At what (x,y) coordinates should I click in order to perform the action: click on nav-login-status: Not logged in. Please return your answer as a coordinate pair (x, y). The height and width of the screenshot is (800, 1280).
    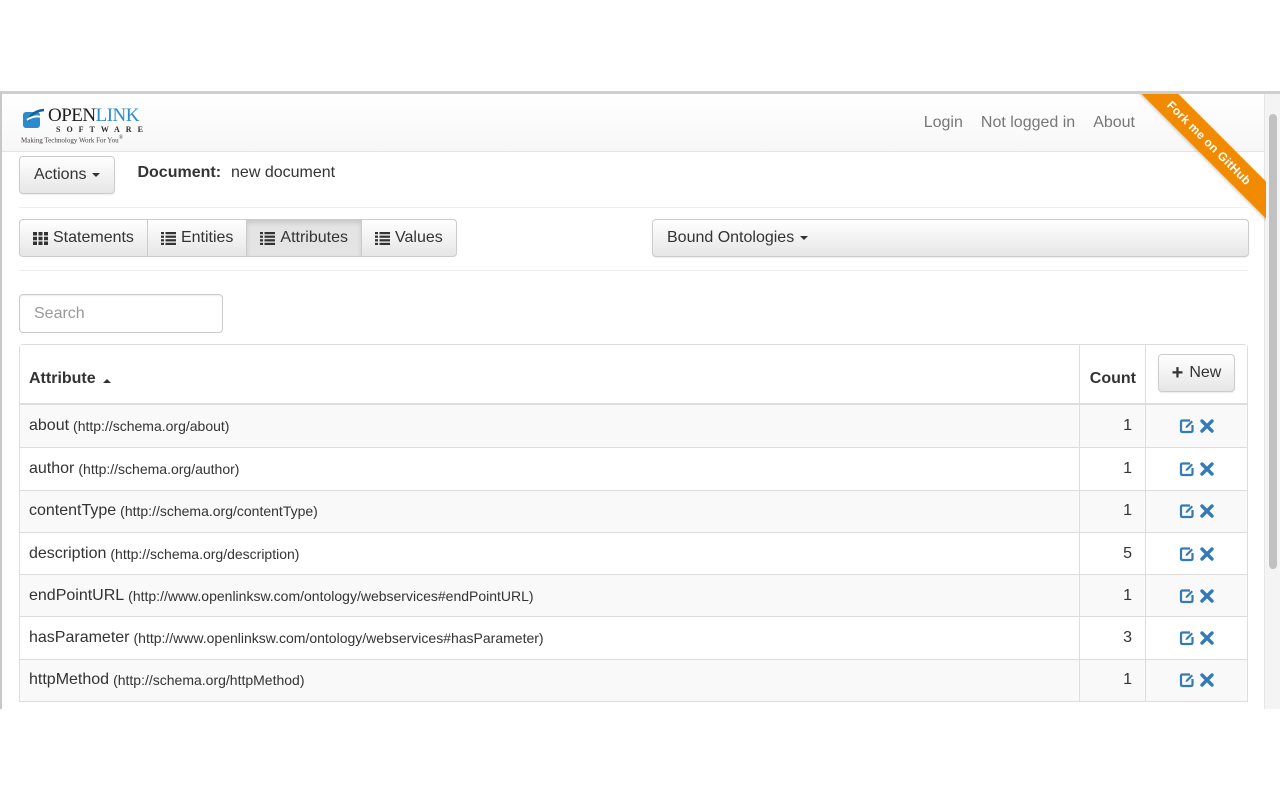
    Looking at the image, I should click on (1028, 123).